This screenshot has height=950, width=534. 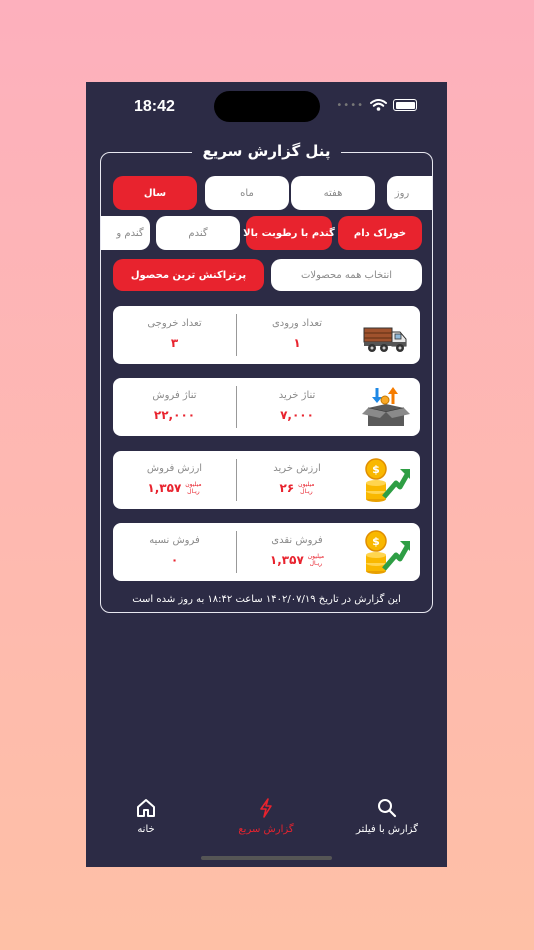 What do you see at coordinates (297, 488) in the screenshot?
I see `stat-value-purchase-value: میلیون ریـال ۲۶` at bounding box center [297, 488].